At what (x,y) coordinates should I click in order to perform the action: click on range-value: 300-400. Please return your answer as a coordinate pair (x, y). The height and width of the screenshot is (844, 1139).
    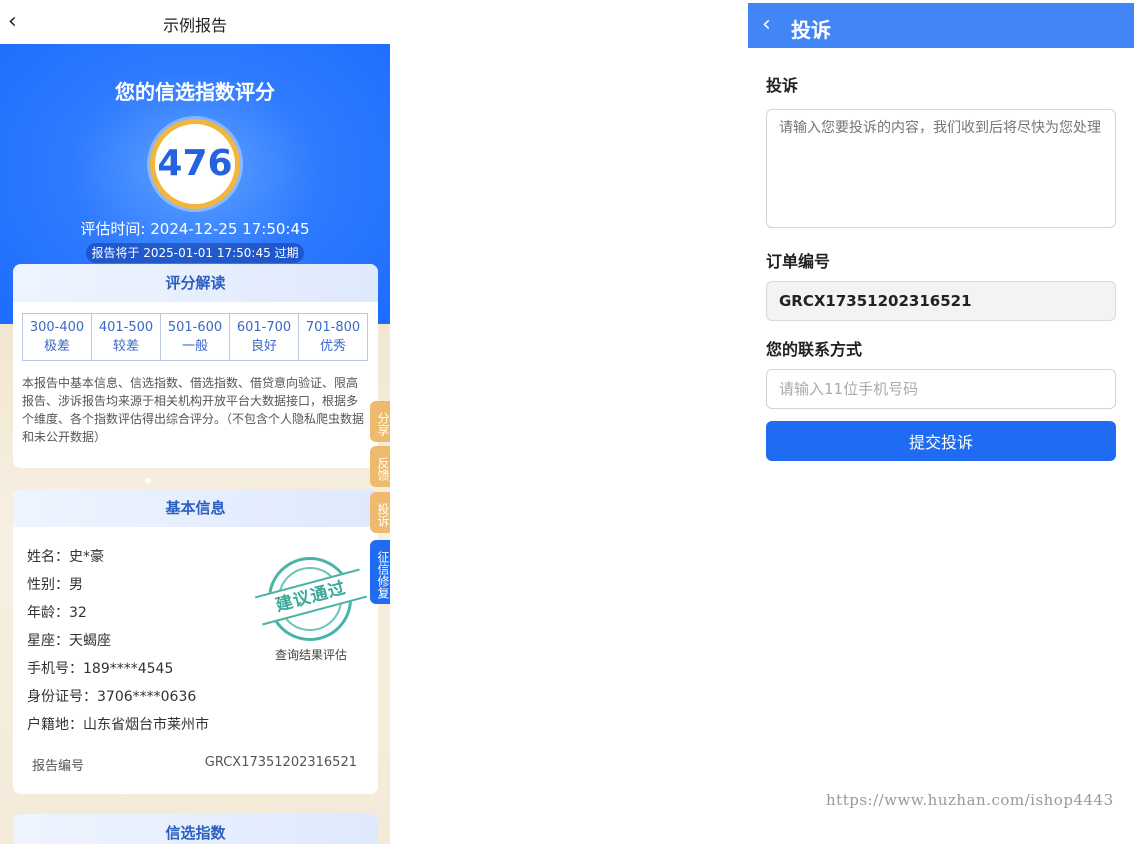
    Looking at the image, I should click on (57, 327).